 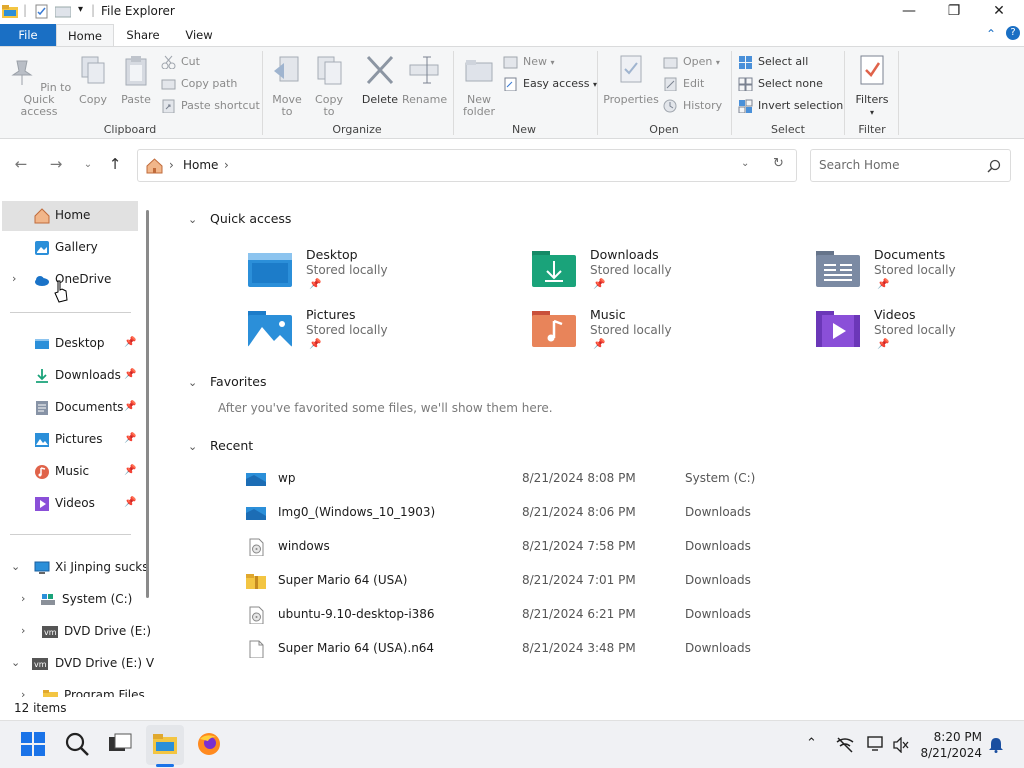 What do you see at coordinates (80, 9) in the screenshot?
I see `customize-quick-access-chevron-icon: ▾` at bounding box center [80, 9].